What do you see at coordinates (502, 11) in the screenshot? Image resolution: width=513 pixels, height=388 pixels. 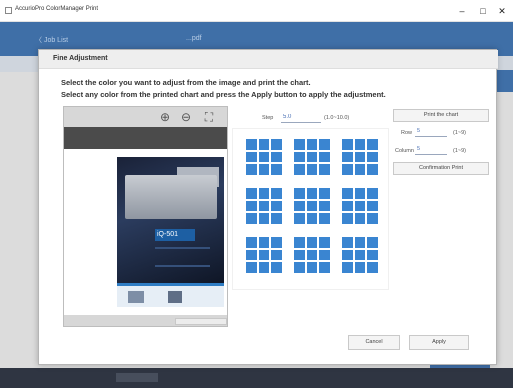 I see `close-button: ✕` at bounding box center [502, 11].